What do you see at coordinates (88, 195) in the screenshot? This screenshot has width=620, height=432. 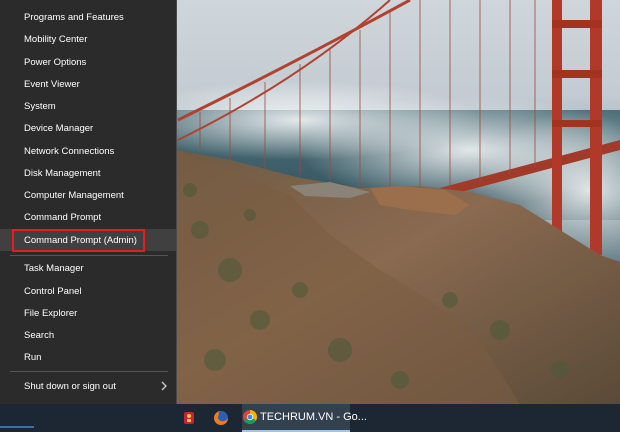 I see `menu-item-computer-management: Computer Management` at bounding box center [88, 195].